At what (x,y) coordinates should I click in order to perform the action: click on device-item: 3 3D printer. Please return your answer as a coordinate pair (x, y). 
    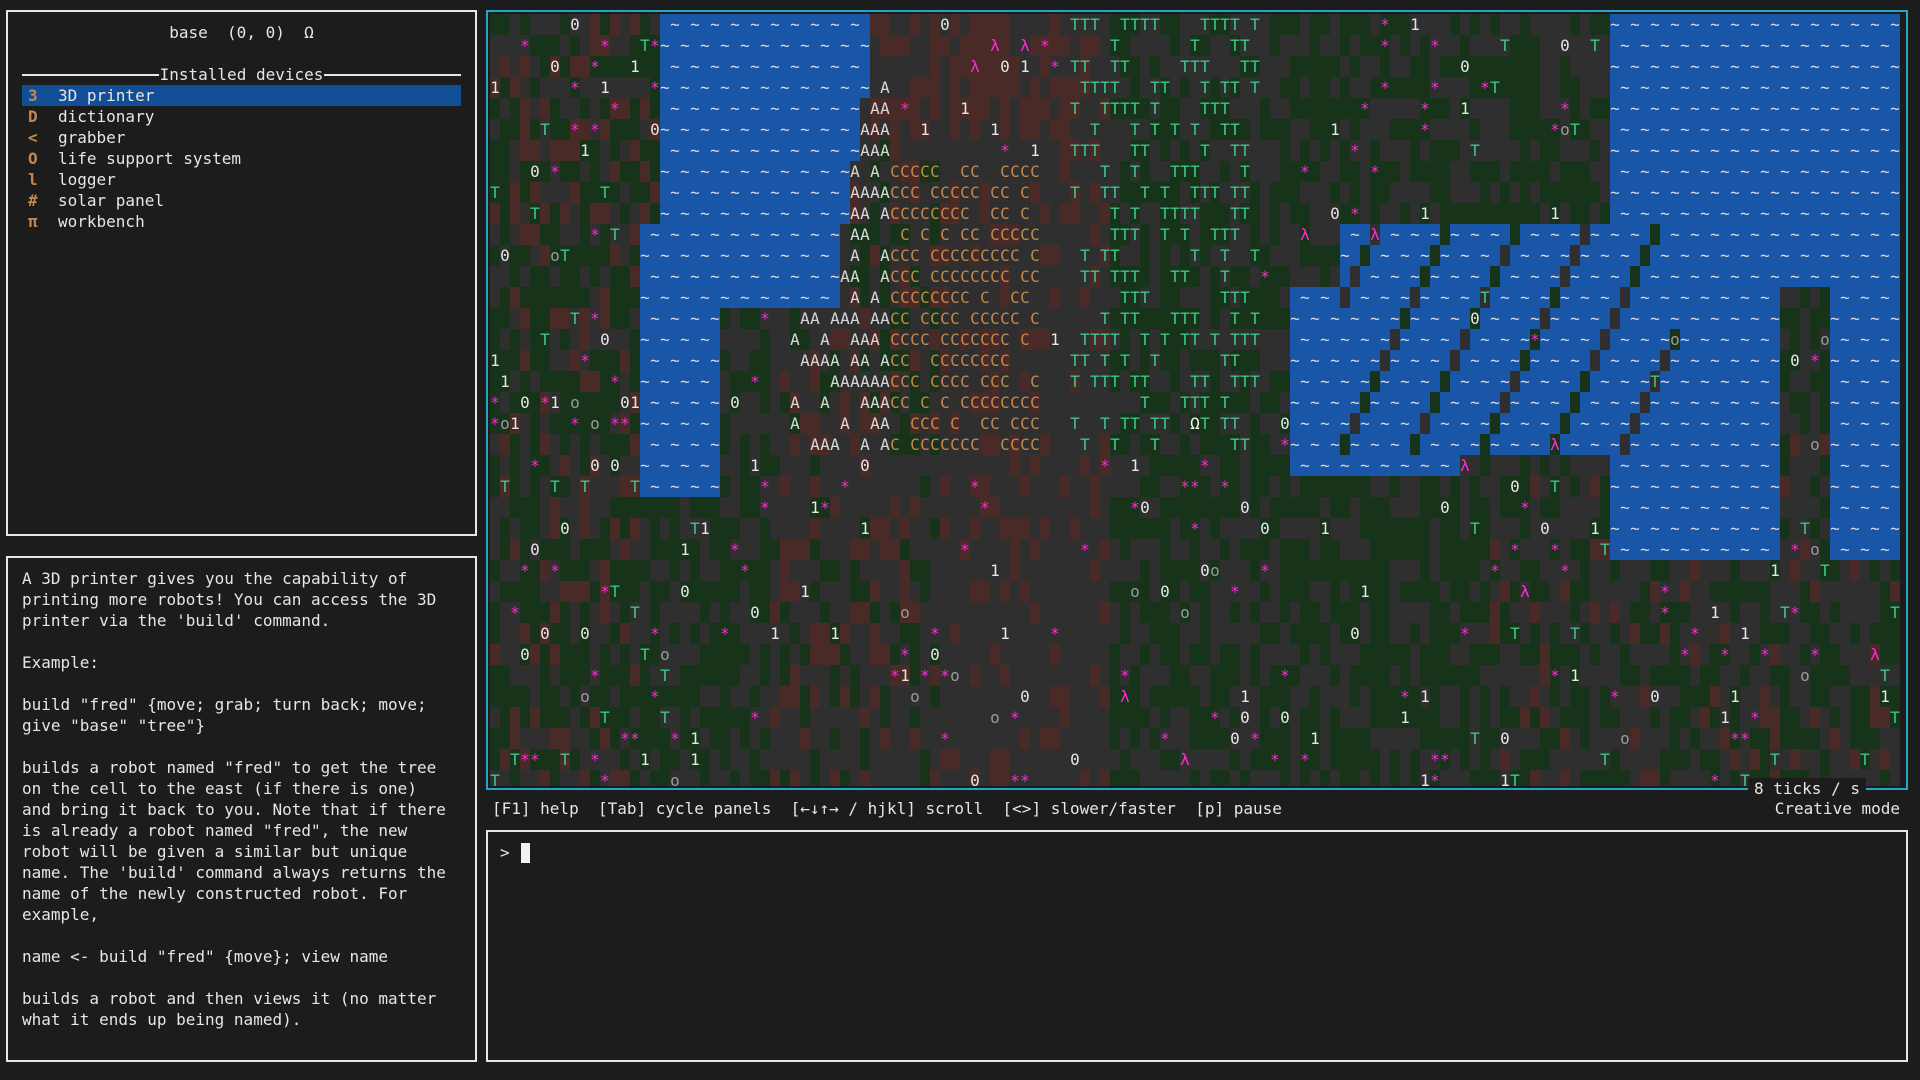
    Looking at the image, I should click on (241, 95).